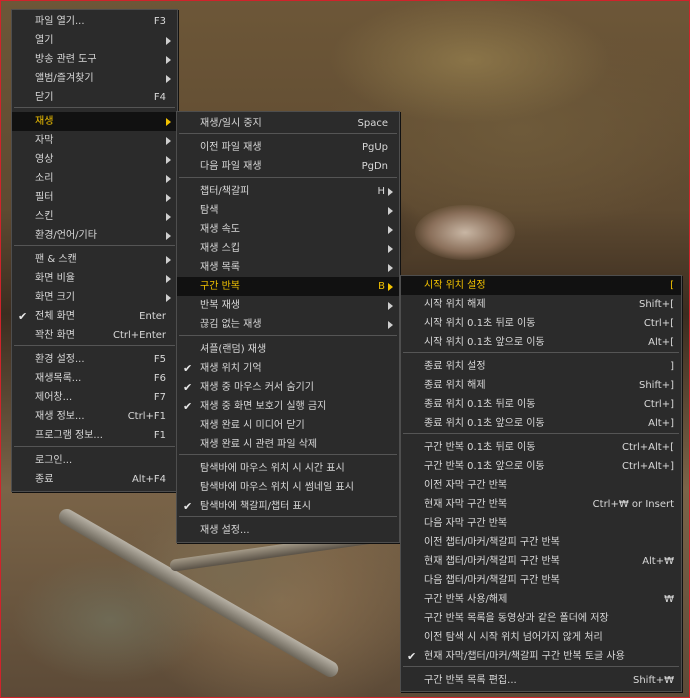 The width and height of the screenshot is (690, 698). What do you see at coordinates (288, 349) in the screenshot?
I see `menu-item-셔플-랜덤-재생: 셔플(랜덤) 재생` at bounding box center [288, 349].